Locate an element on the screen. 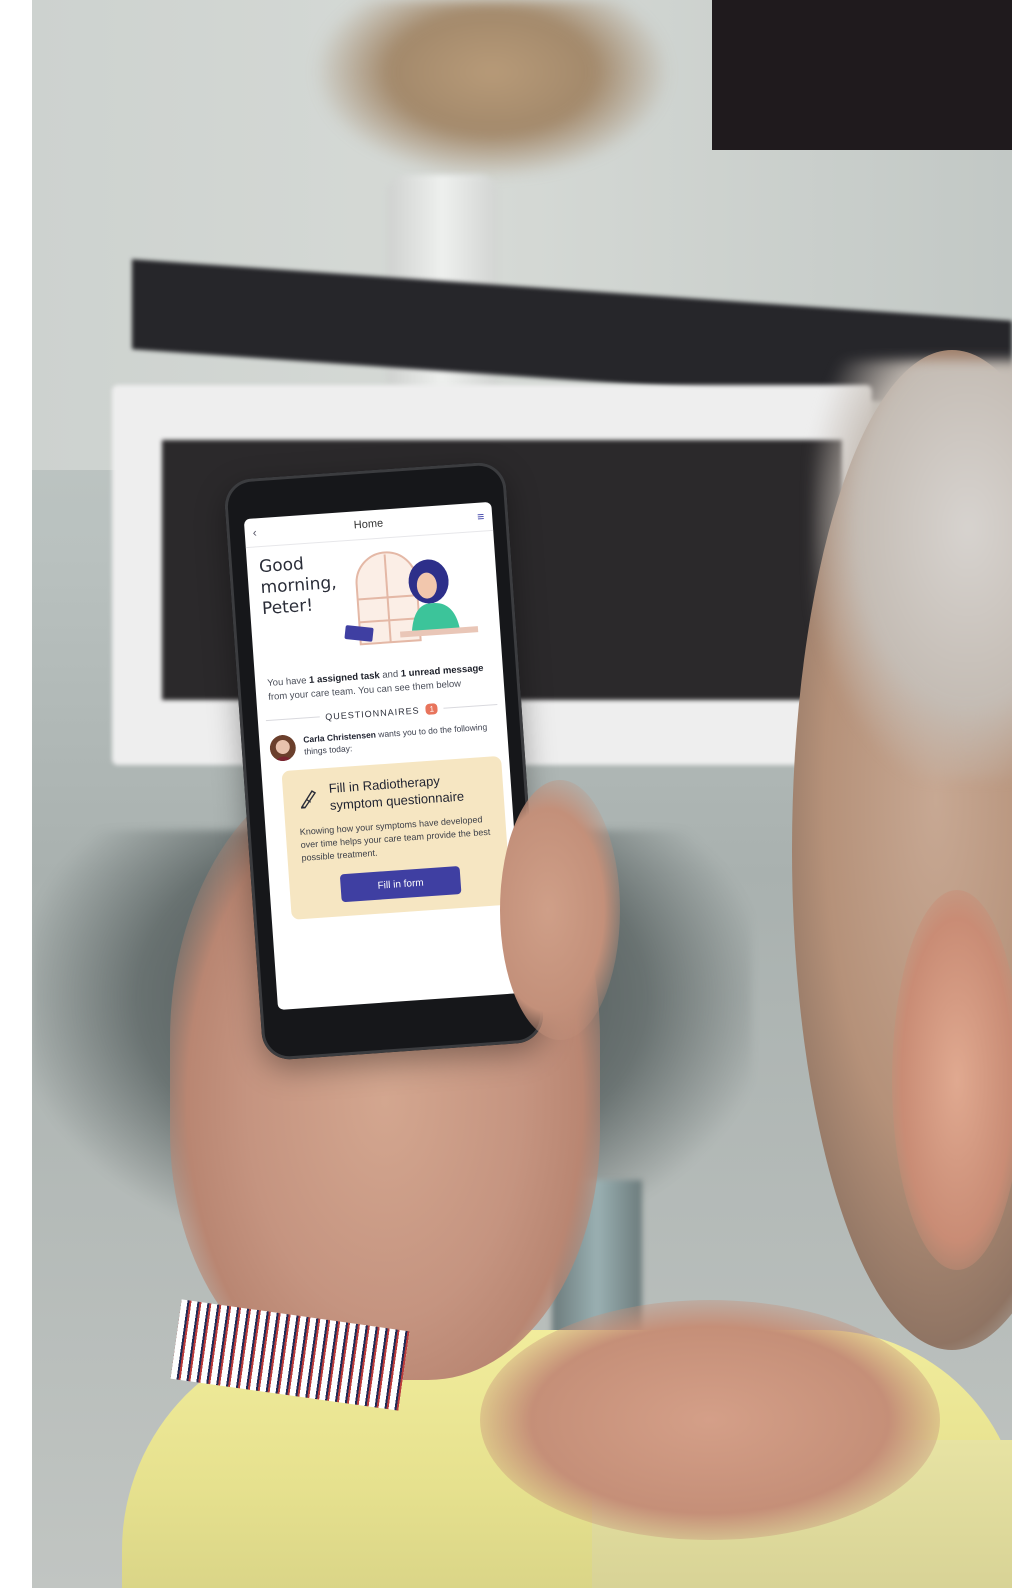 This screenshot has width=1012, height=1588. assigner-name: Carla Christensen is located at coordinates (339, 737).